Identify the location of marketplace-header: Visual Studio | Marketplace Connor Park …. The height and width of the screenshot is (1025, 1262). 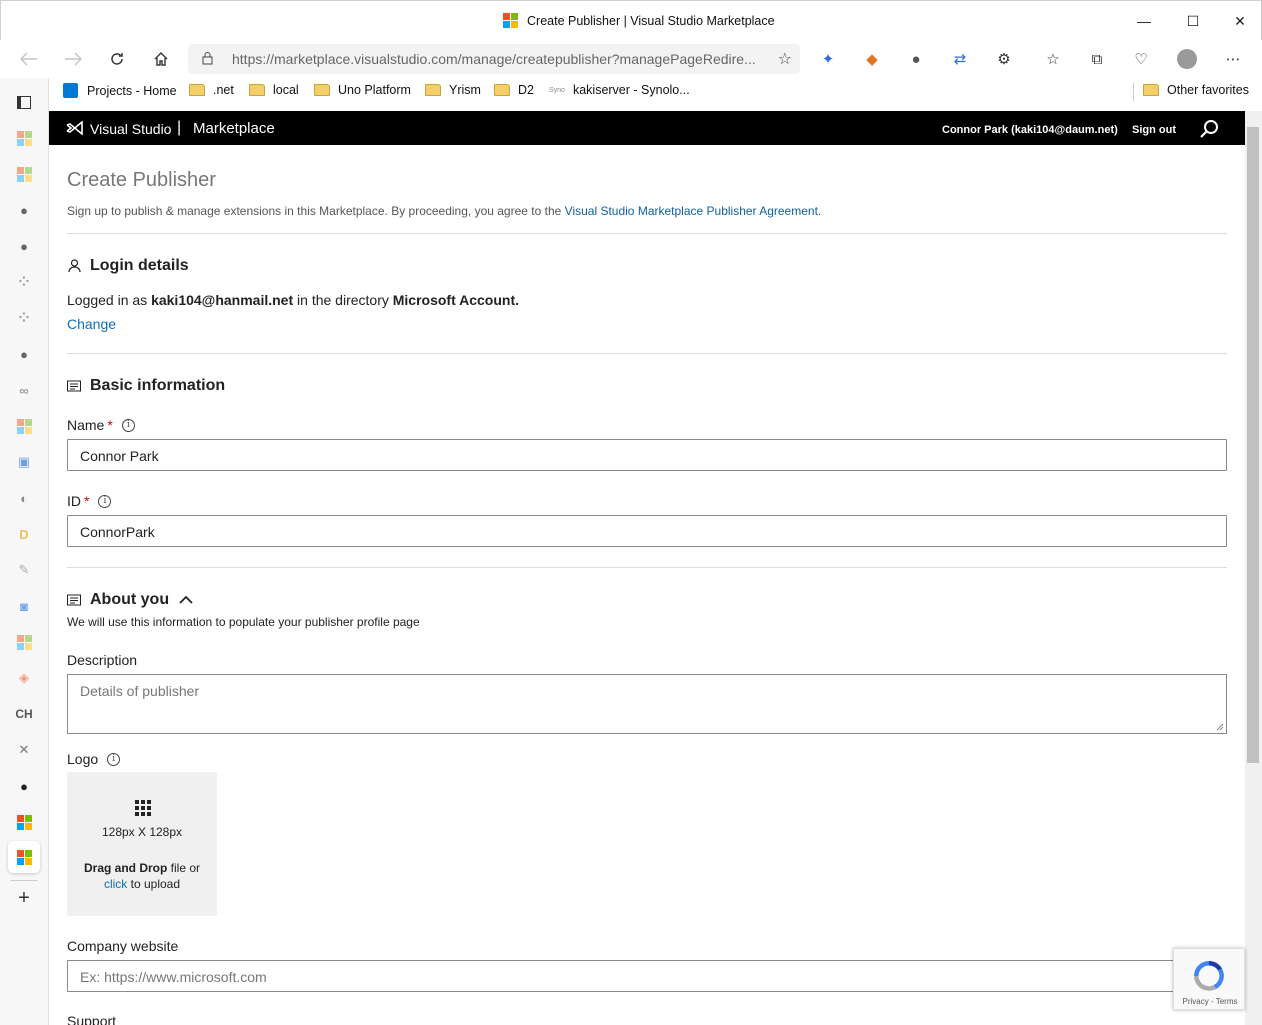
(647, 128).